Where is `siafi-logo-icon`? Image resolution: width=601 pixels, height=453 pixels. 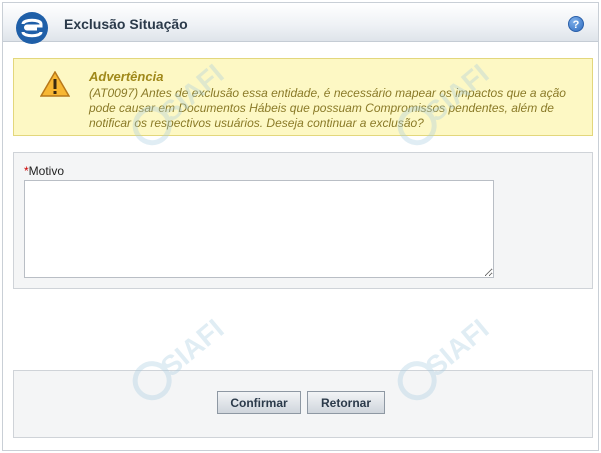 siafi-logo-icon is located at coordinates (32, 28).